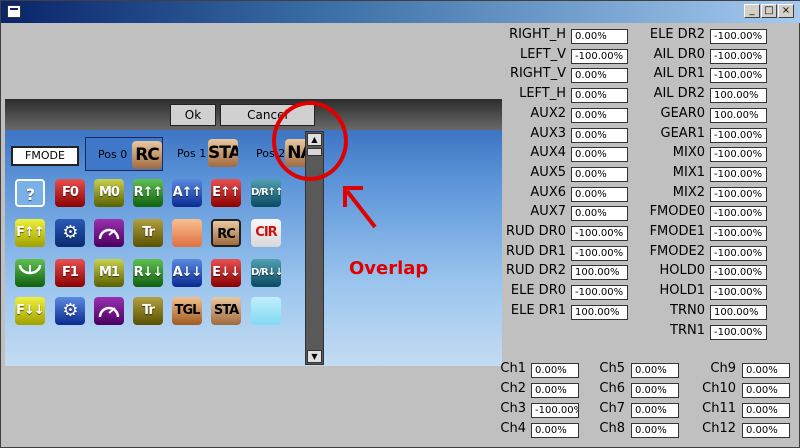 The image size is (800, 448). I want to click on channel-12-value-field: 0.00%, so click(766, 430).